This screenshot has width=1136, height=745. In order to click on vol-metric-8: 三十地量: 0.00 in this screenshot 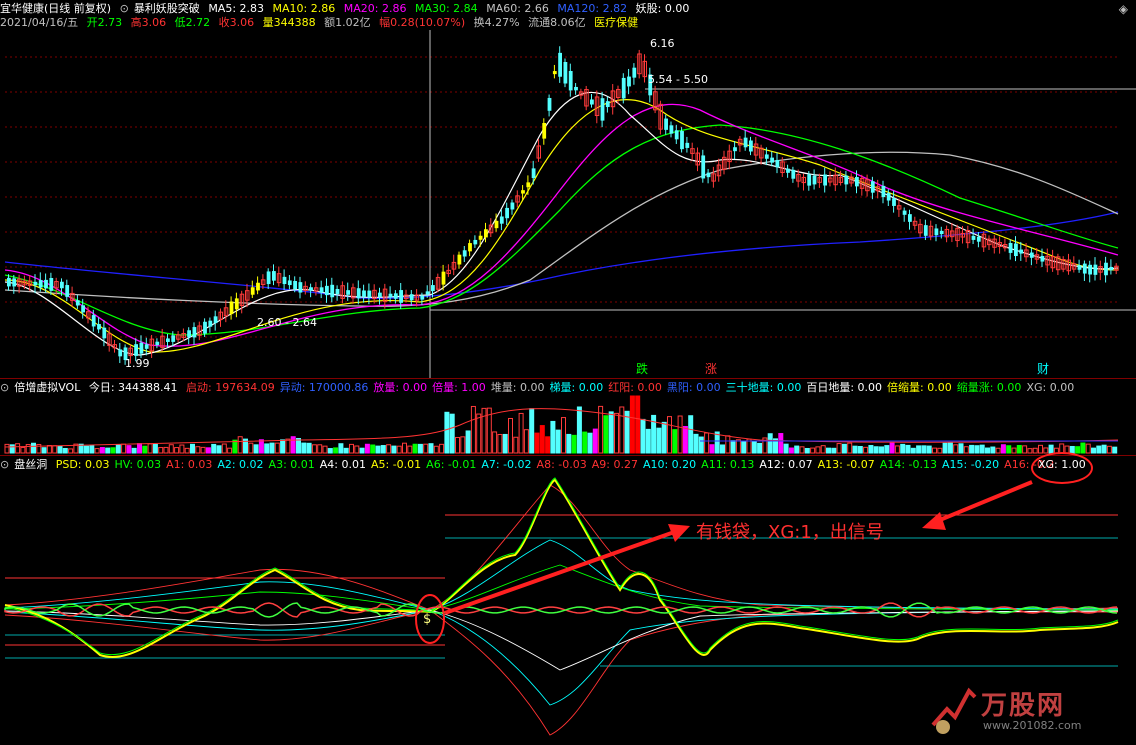, I will do `click(763, 387)`.